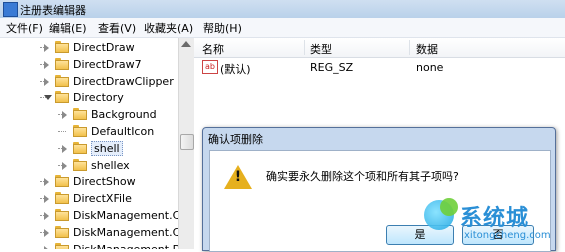 The image size is (565, 252). What do you see at coordinates (124, 114) in the screenshot?
I see `tree-node-label: Background` at bounding box center [124, 114].